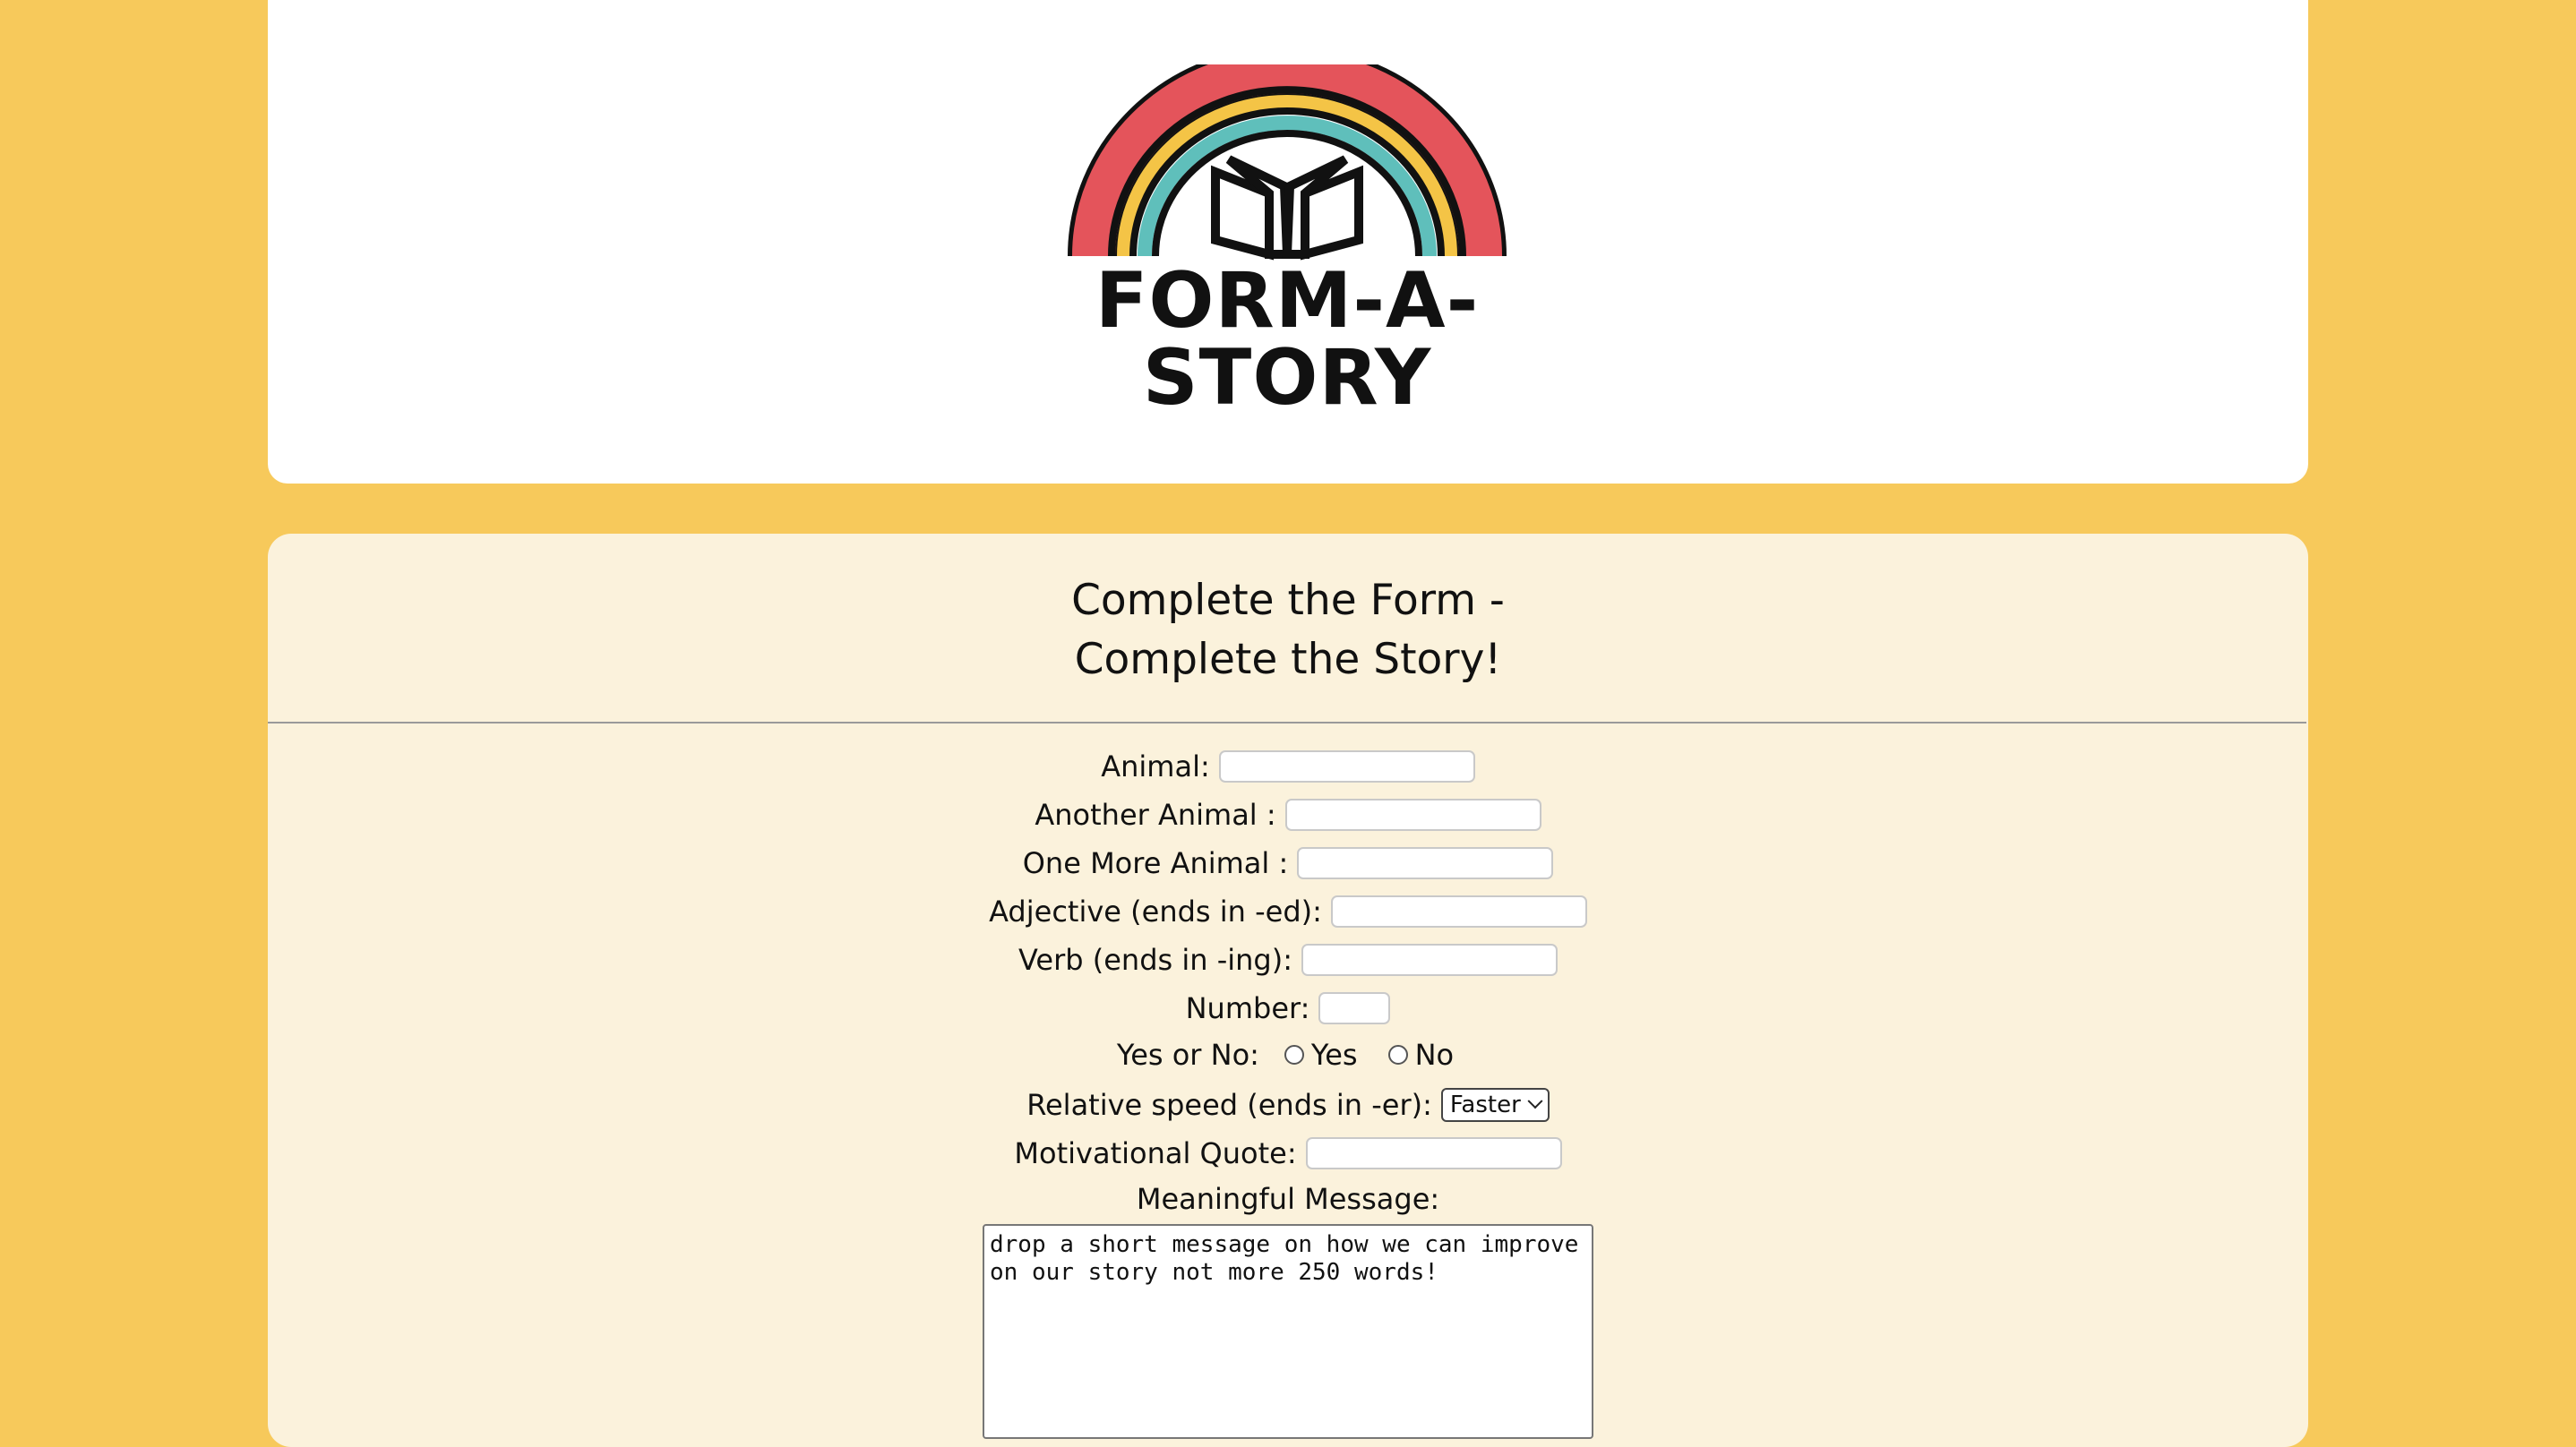  I want to click on yes-or-no-row: Yes or No: Yes No, so click(1288, 1055).